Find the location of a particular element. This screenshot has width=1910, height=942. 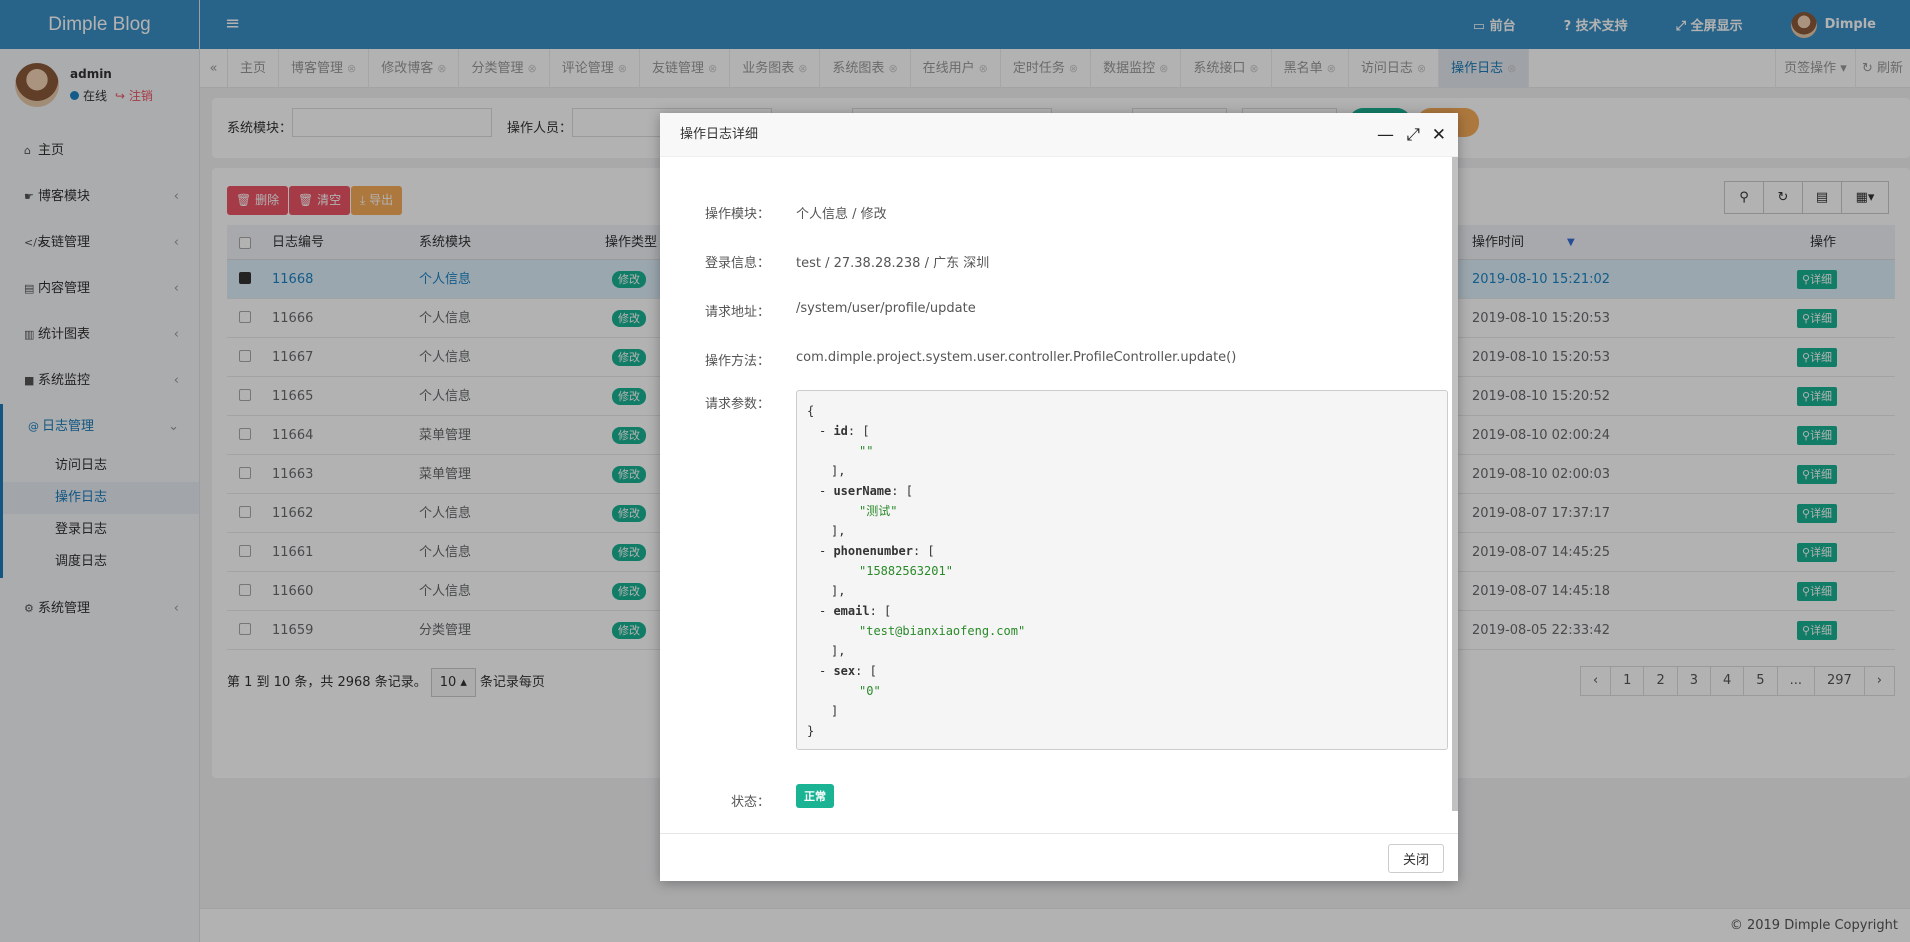

minimize-icon: — is located at coordinates (1385, 135).